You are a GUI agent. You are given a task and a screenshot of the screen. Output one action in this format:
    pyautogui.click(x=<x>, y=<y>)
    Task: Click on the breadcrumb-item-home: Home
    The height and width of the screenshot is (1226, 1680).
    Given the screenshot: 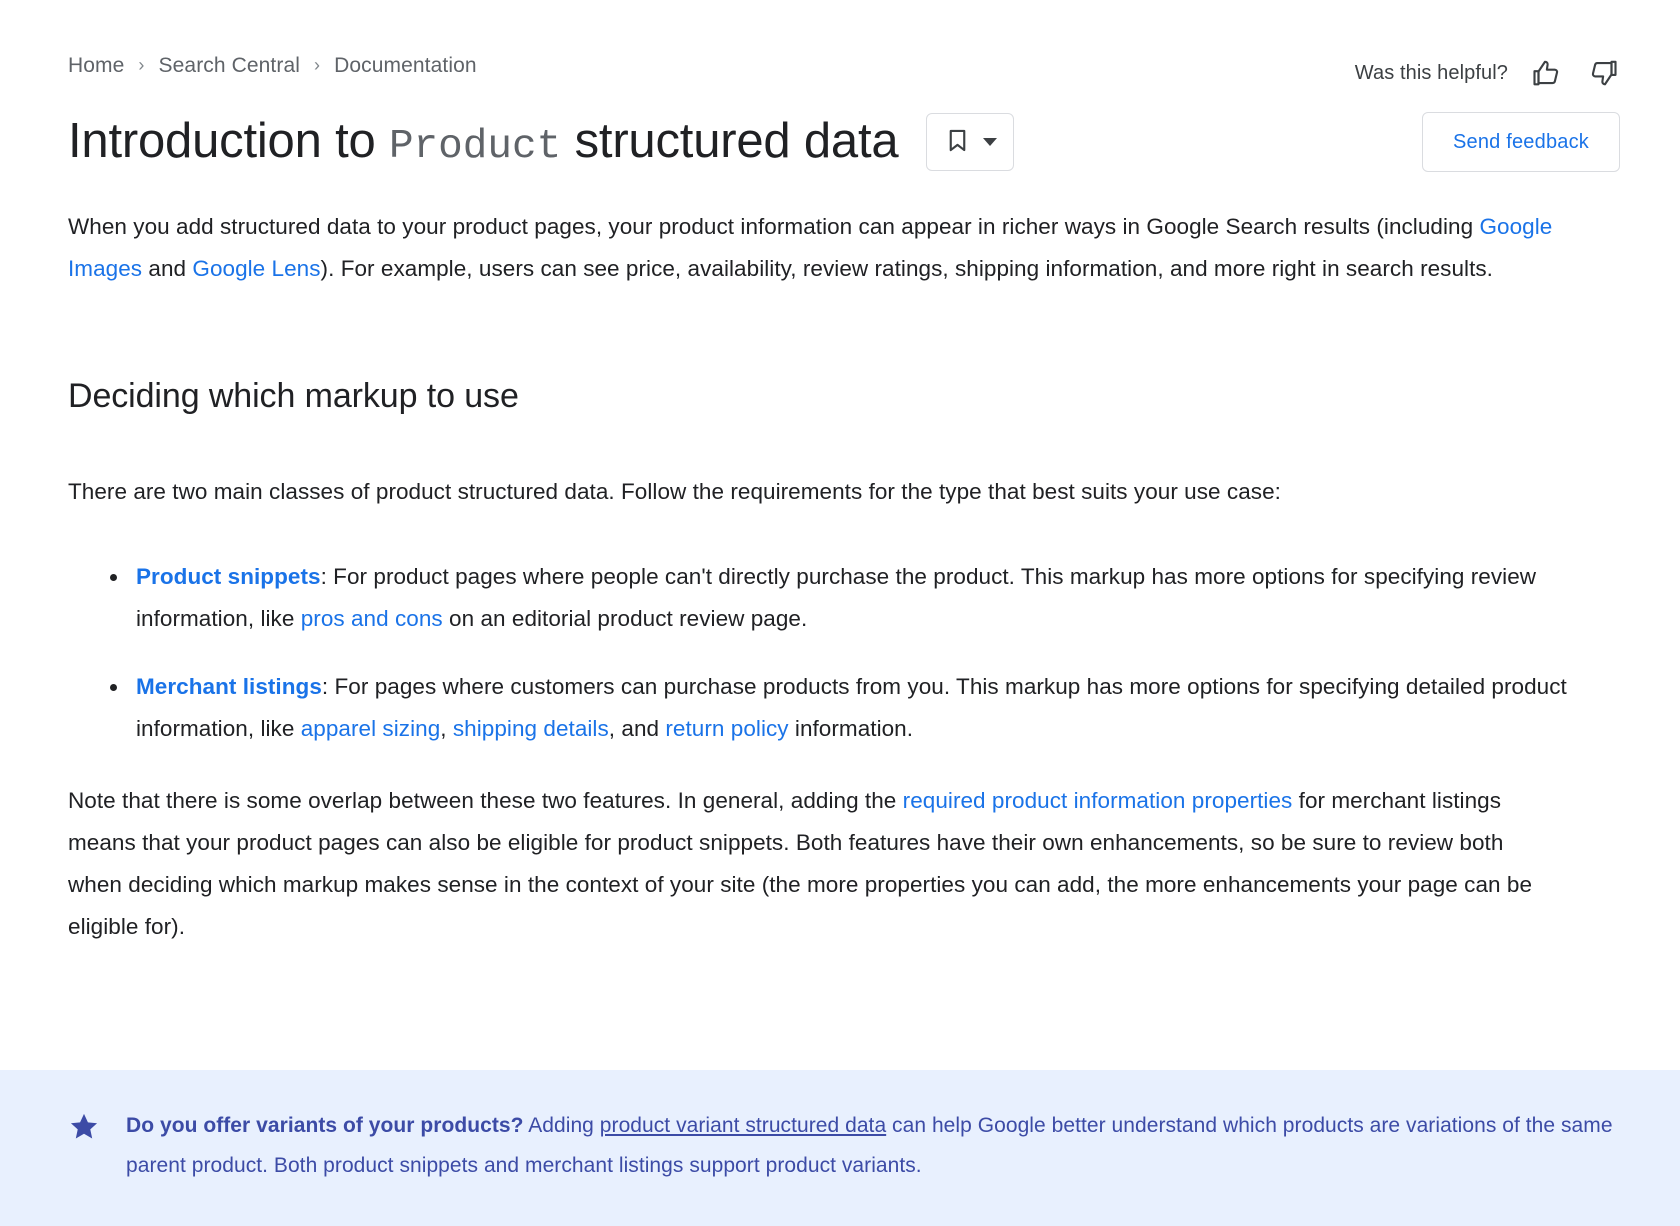 What is the action you would take?
    pyautogui.click(x=96, y=66)
    